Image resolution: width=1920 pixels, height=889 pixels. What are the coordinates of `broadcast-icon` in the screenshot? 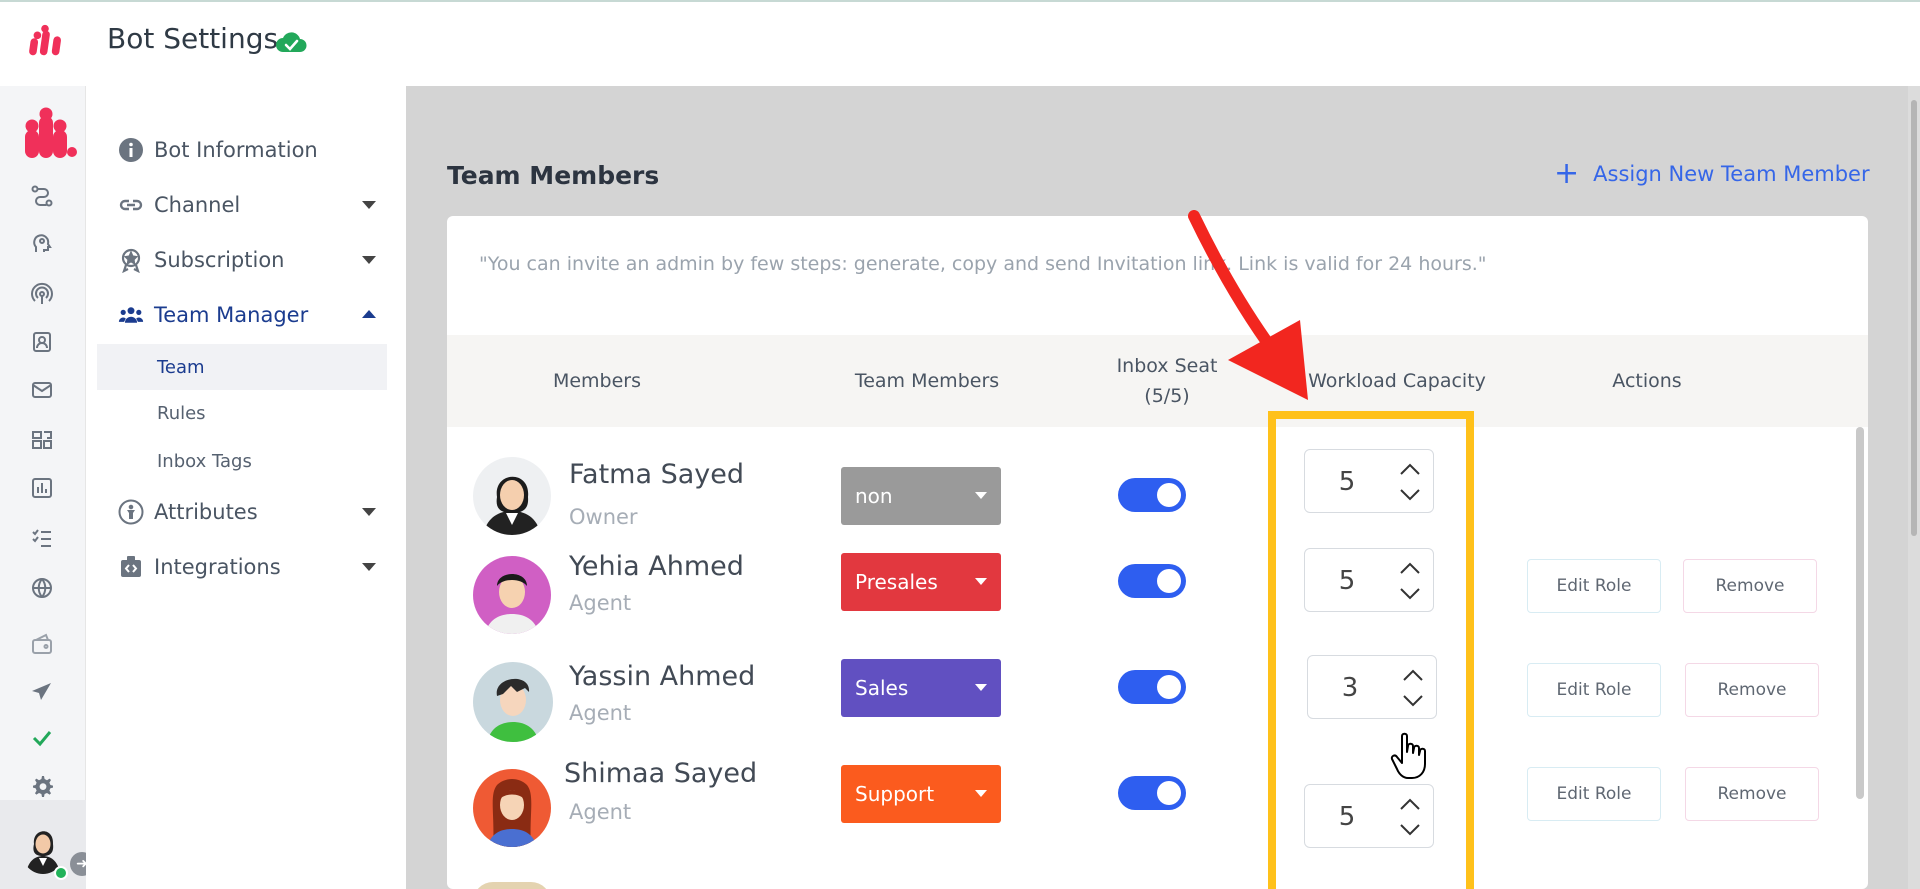 It's located at (42, 294).